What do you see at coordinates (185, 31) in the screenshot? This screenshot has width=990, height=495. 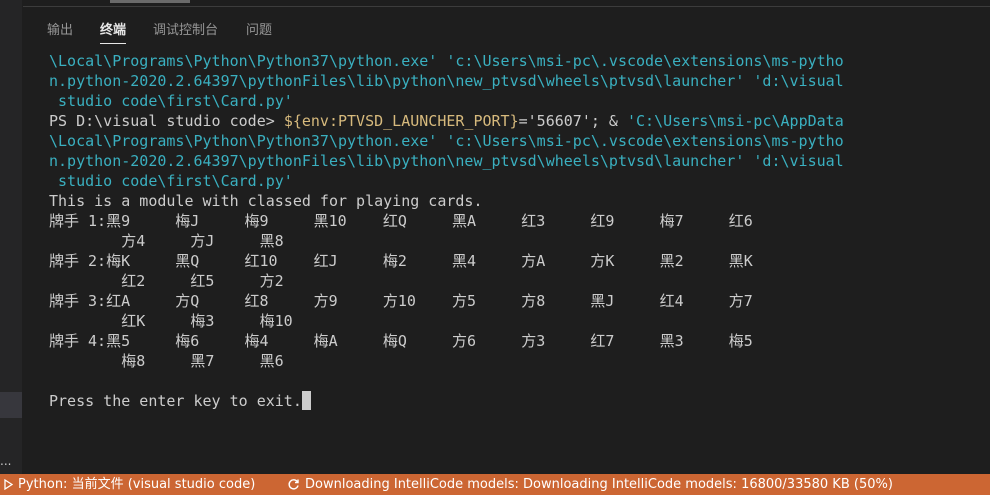 I see `tab-debug-console: 调试控制台` at bounding box center [185, 31].